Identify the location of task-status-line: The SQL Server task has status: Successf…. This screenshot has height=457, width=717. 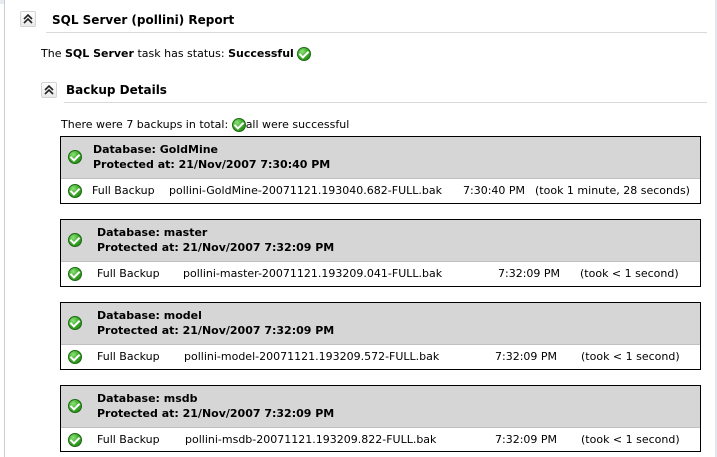
(176, 54).